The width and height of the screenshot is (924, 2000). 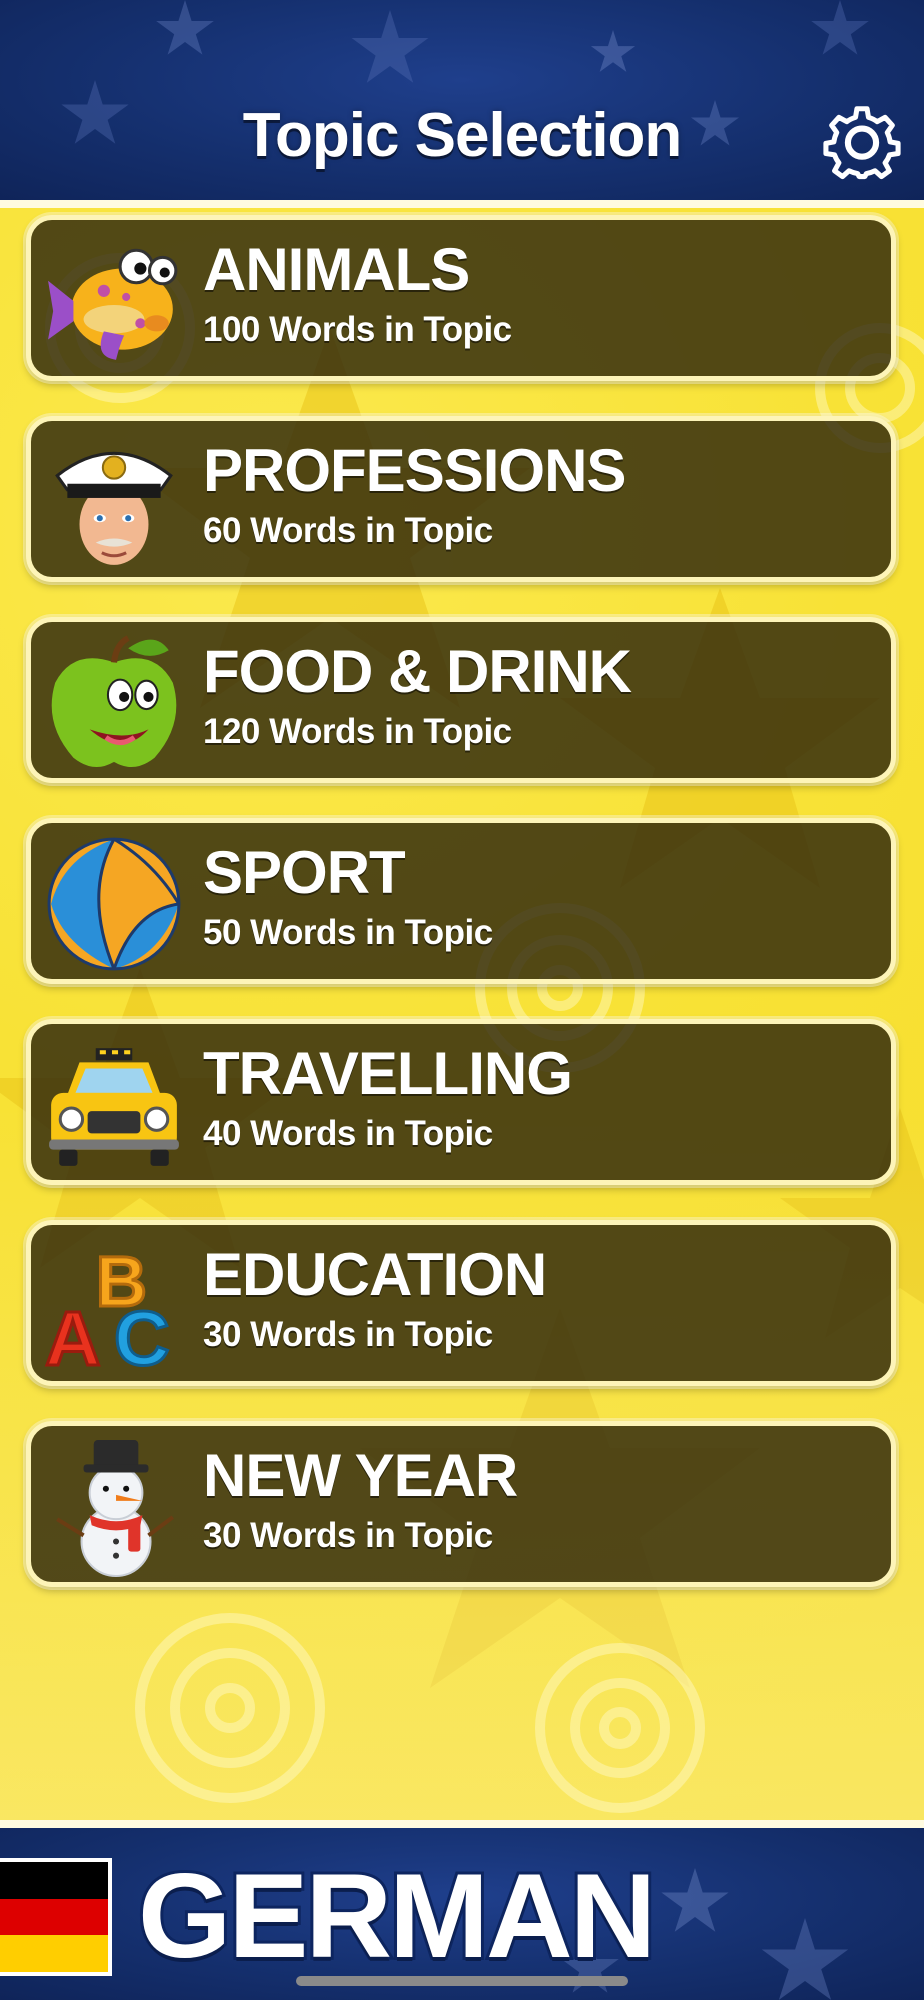 I want to click on volleyball-icon, so click(x=114, y=904).